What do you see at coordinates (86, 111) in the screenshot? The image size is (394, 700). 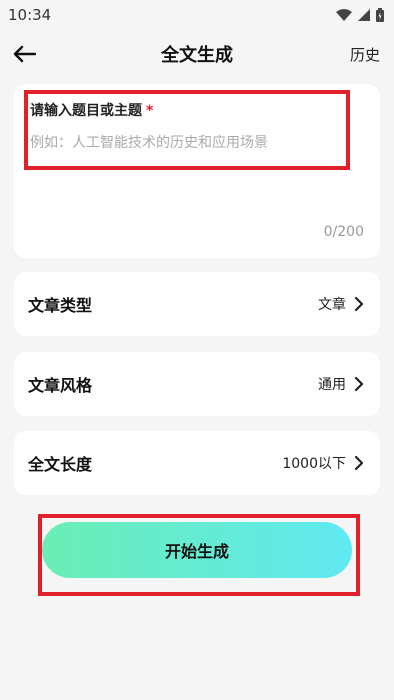 I see `topic-label-text: 请输入题目或主题` at bounding box center [86, 111].